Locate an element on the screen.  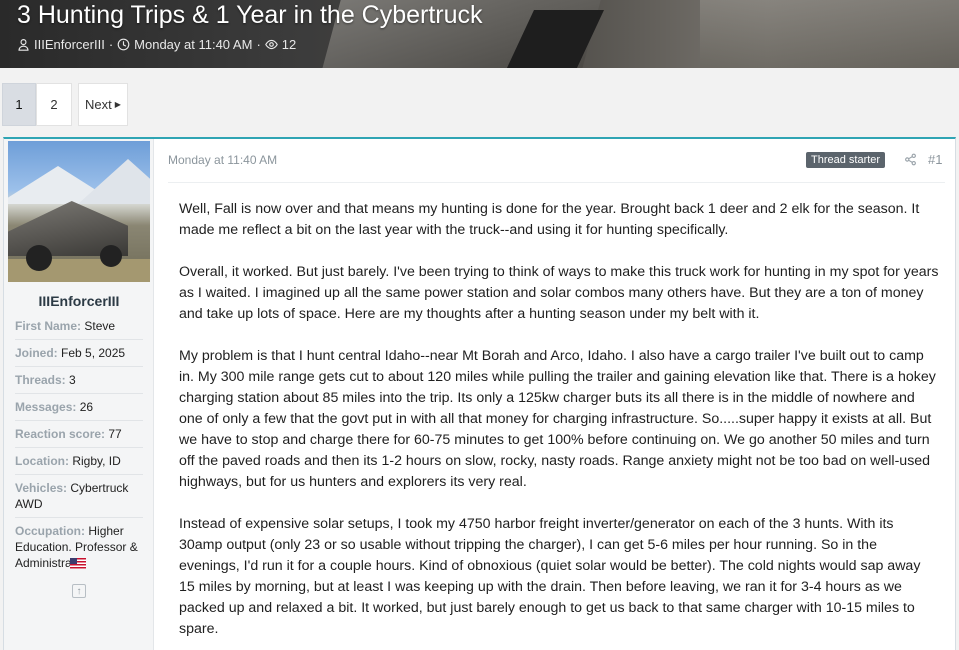
post-date-link: Monday at 11:40 AM is located at coordinates (222, 160).